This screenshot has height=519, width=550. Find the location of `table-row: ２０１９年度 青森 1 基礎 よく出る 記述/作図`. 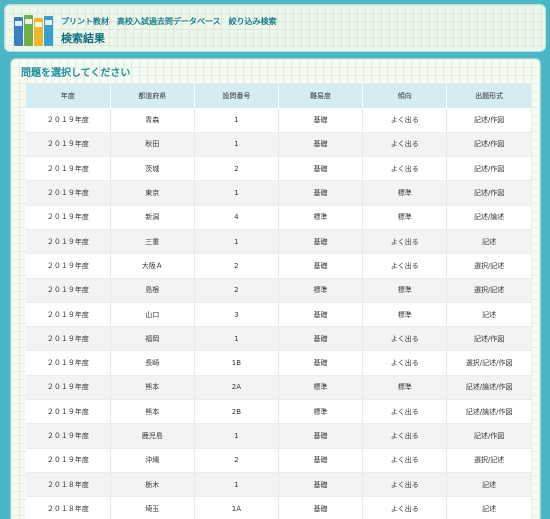

table-row: ２０１９年度 青森 1 基礎 よく出る 記述/作図 is located at coordinates (278, 120).